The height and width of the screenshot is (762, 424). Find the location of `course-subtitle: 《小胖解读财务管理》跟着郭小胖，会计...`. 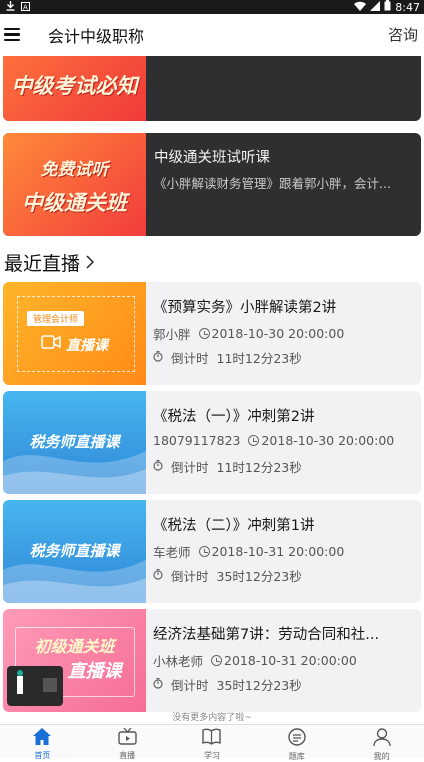

course-subtitle: 《小胖解读财务管理》跟着郭小胖，会计... is located at coordinates (272, 183).